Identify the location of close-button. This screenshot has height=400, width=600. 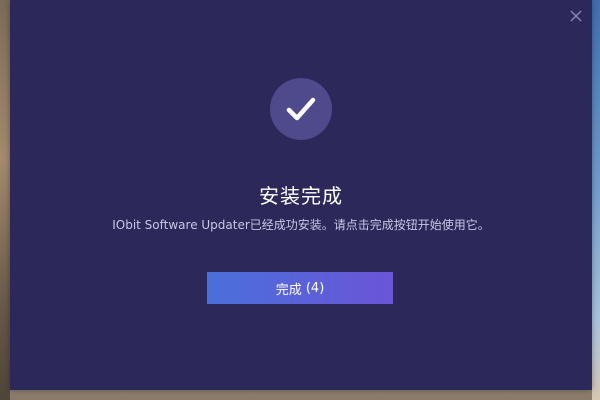
(576, 16).